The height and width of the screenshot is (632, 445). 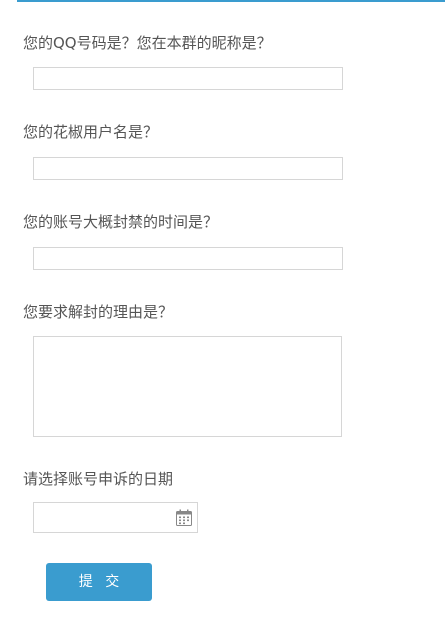 I want to click on top-accent-line, so click(x=231, y=1).